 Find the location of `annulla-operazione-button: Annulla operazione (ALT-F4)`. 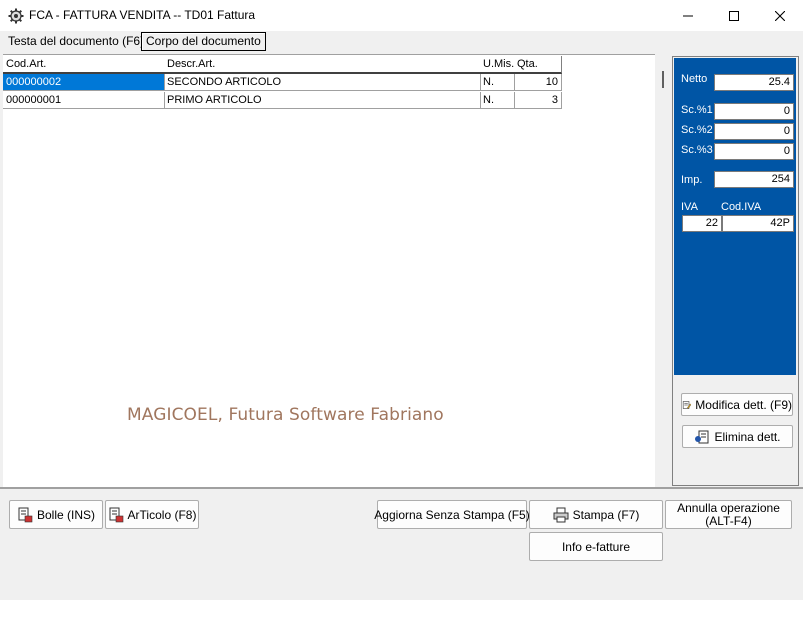

annulla-operazione-button: Annulla operazione (ALT-F4) is located at coordinates (728, 514).